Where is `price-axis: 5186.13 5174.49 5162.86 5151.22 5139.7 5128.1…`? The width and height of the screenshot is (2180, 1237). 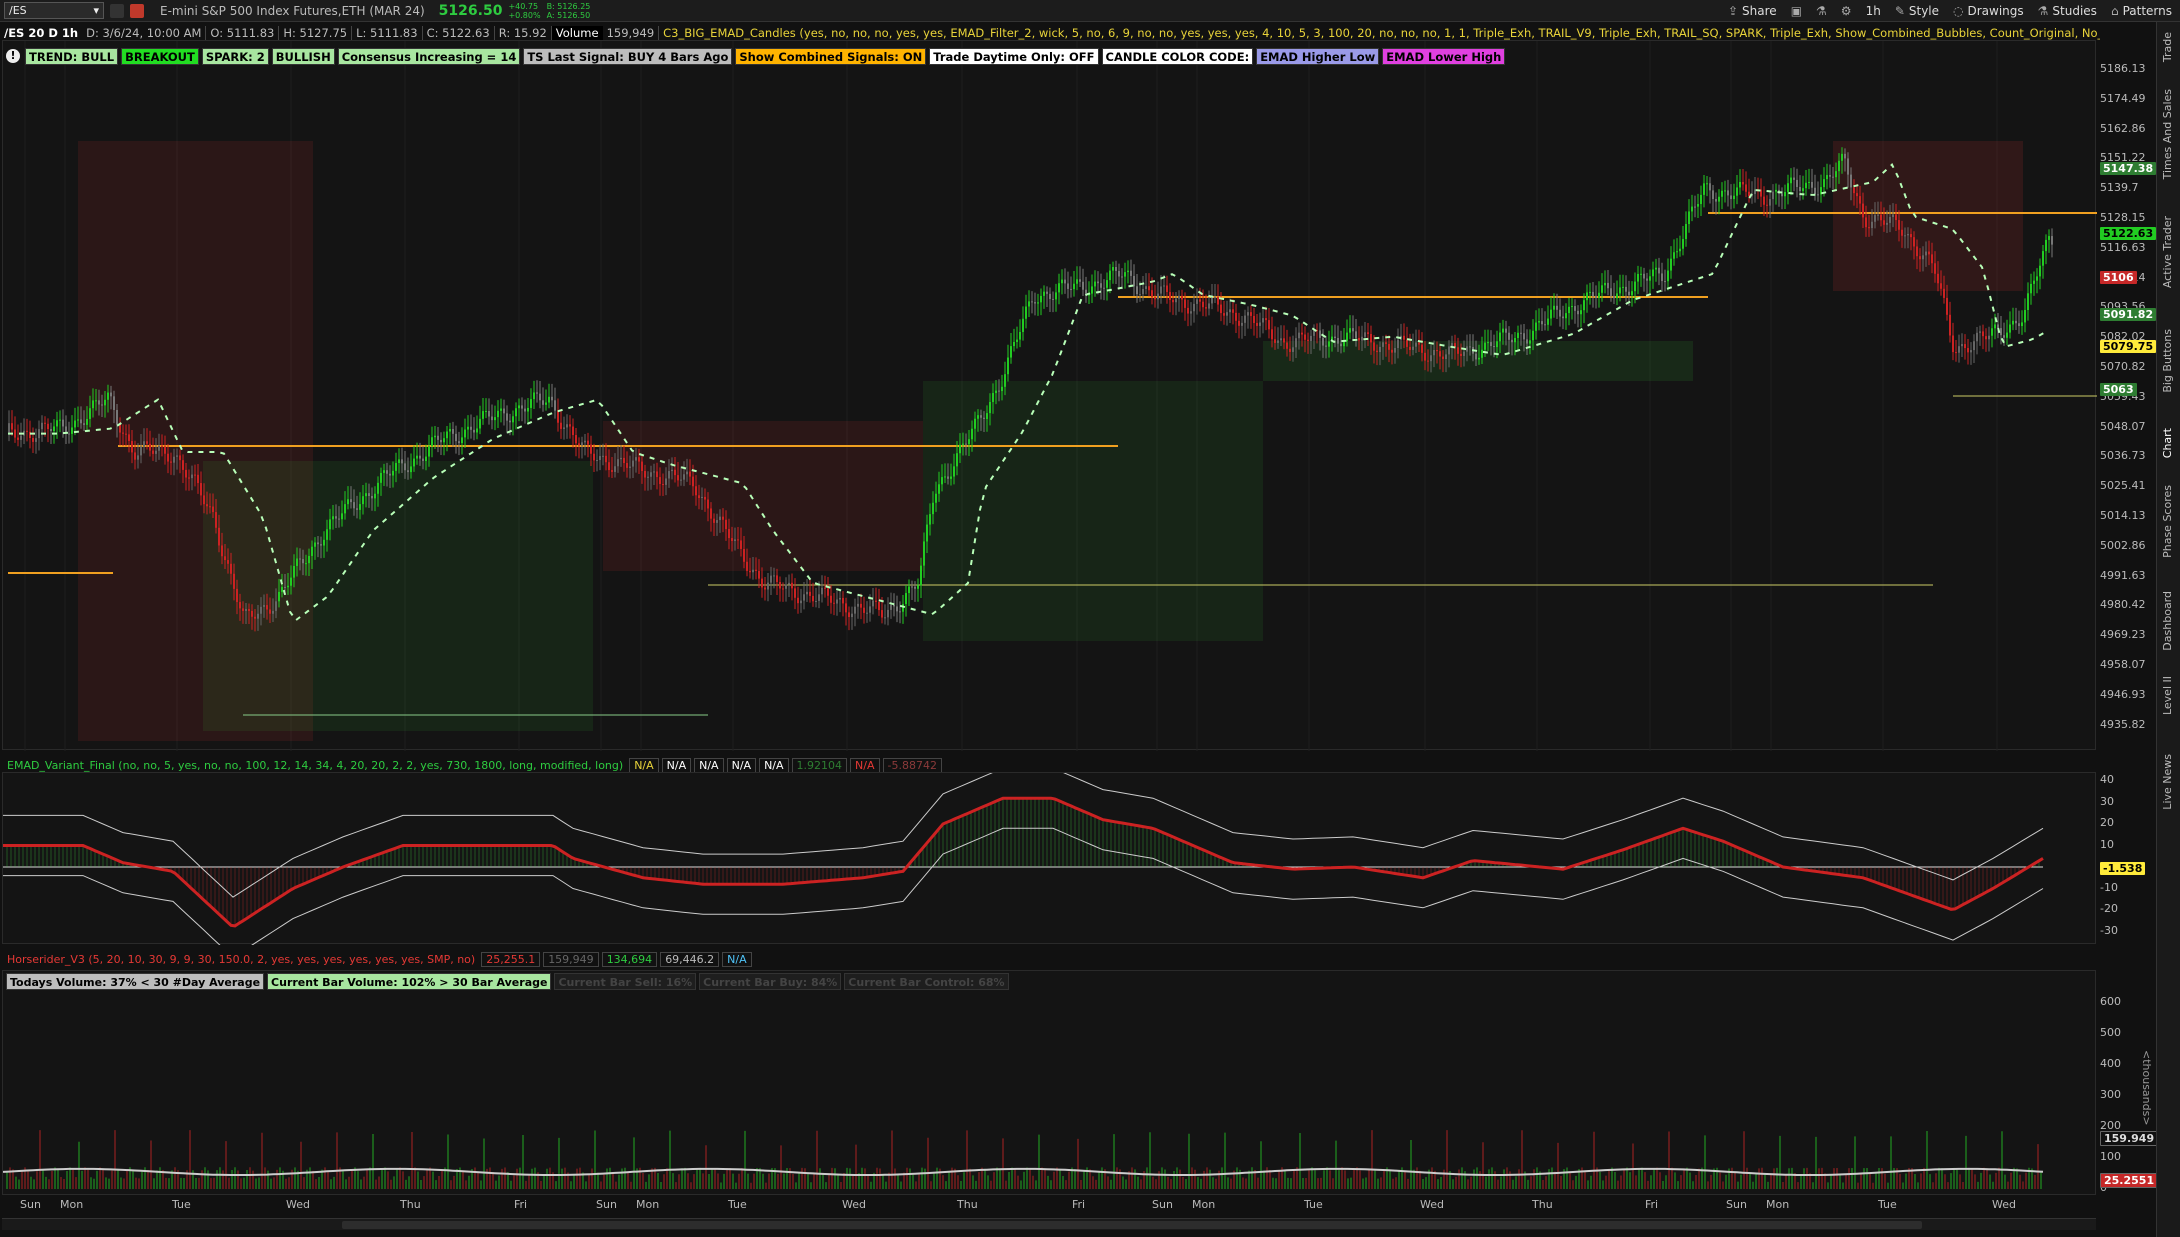
price-axis: 5186.13 5174.49 5162.86 5151.22 5139.7 5128.1… is located at coordinates (2130, 395).